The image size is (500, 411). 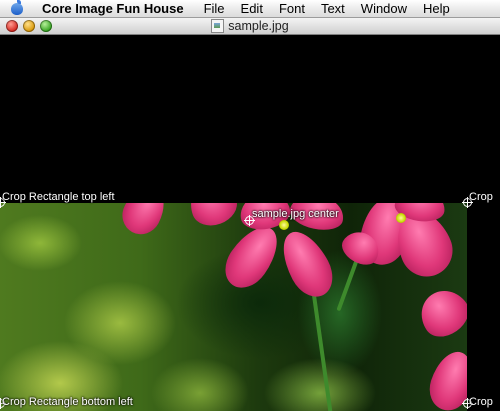 I want to click on menu-text: Text, so click(x=333, y=8).